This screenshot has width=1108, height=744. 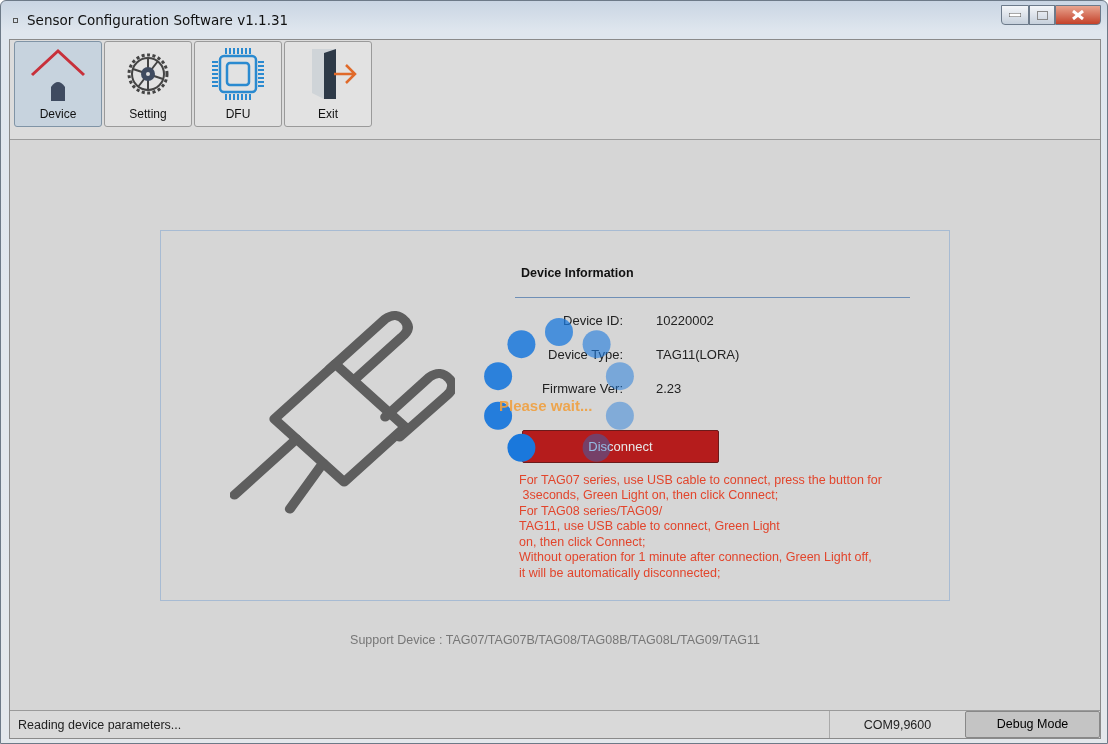 I want to click on maximize-icon, so click(x=1042, y=15).